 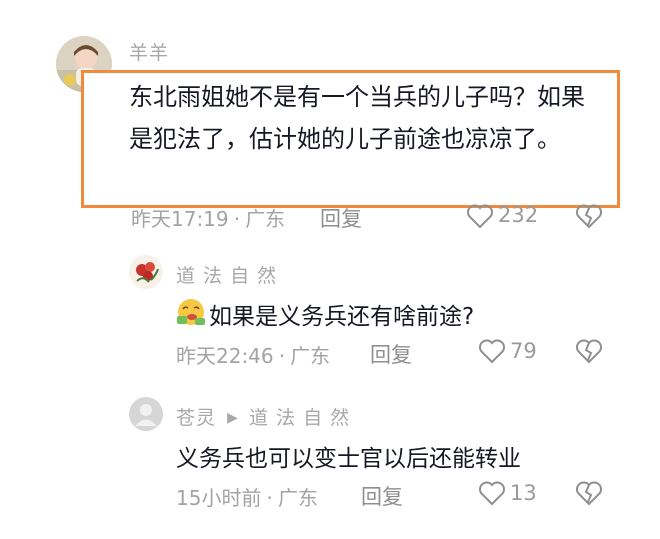 I want to click on money-mouth-emoji-icon, so click(x=191, y=312).